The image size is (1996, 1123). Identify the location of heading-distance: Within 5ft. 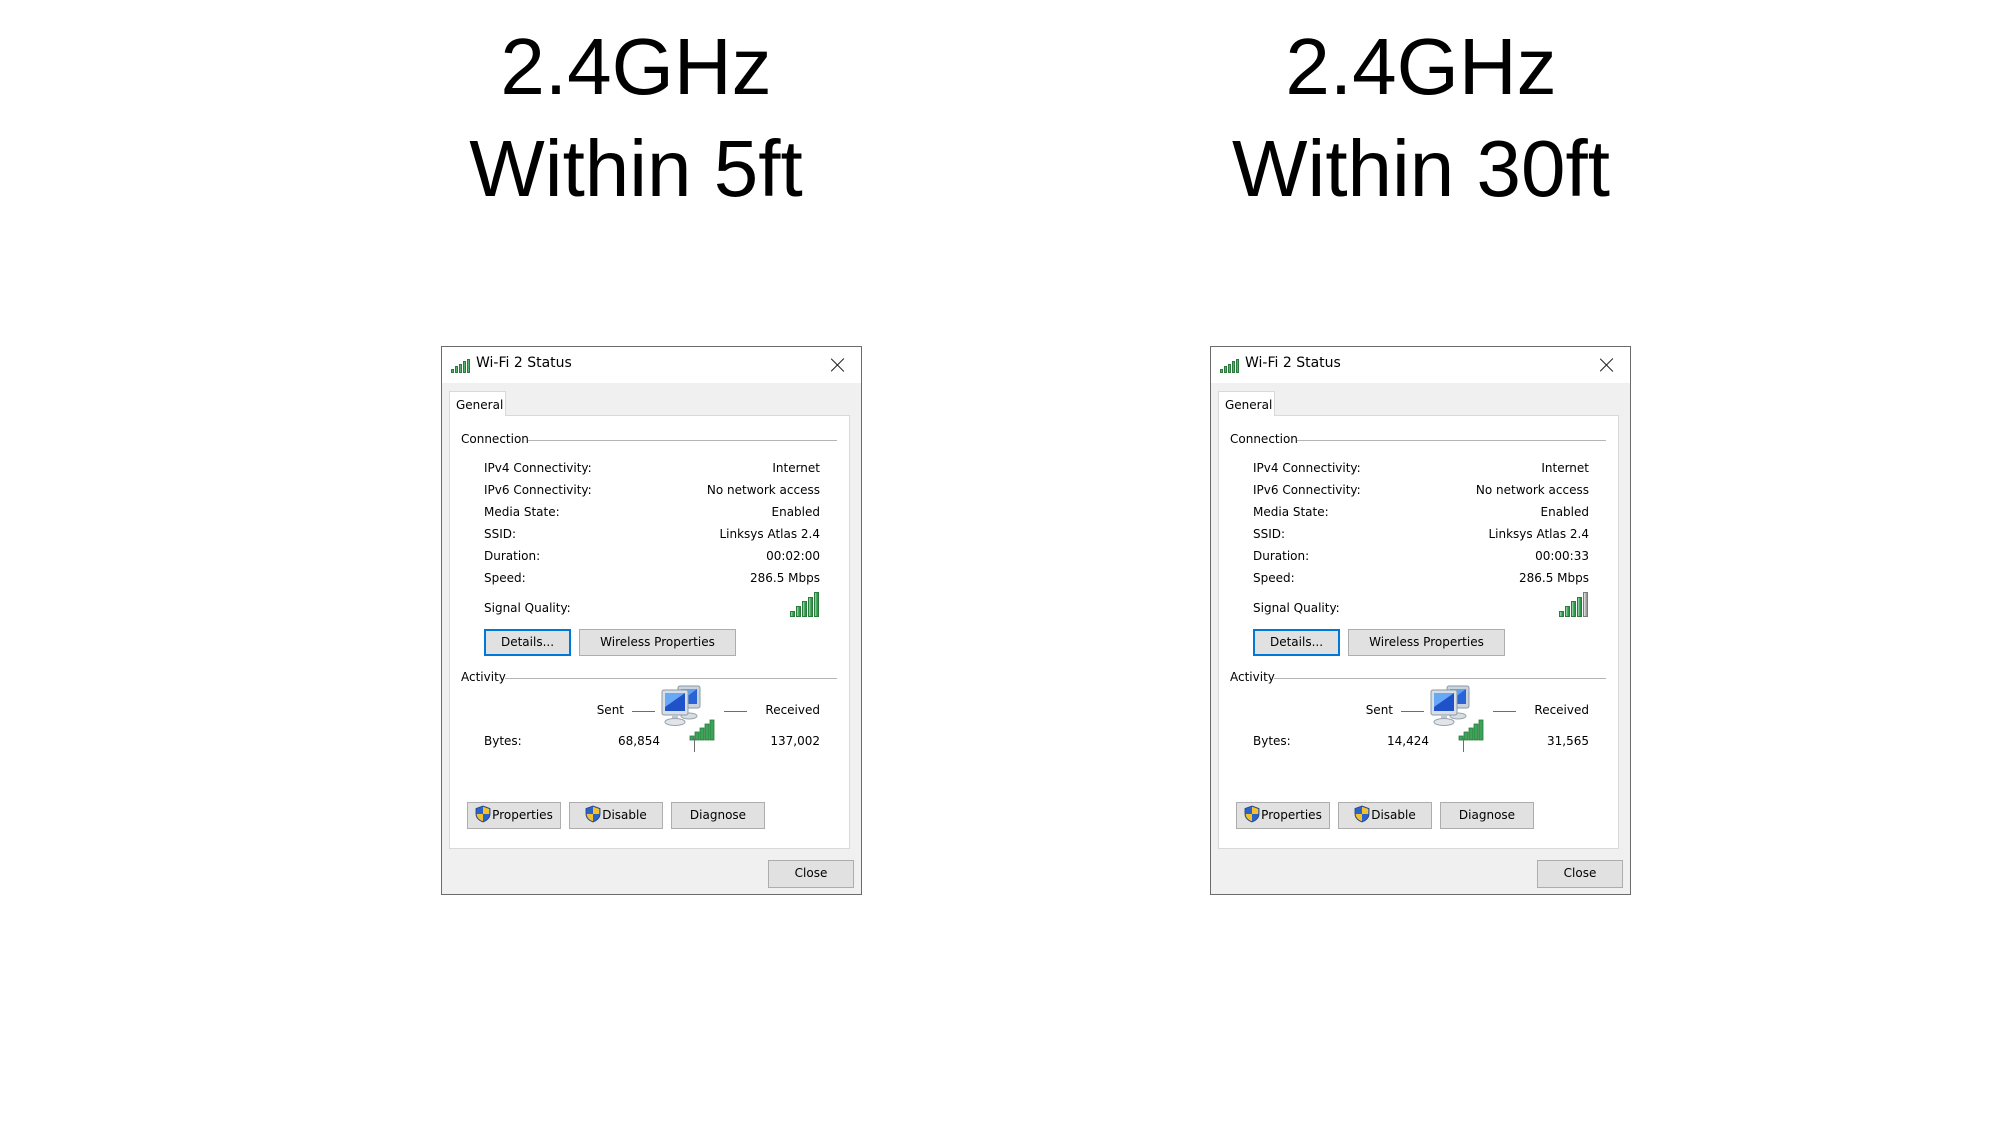
(636, 168).